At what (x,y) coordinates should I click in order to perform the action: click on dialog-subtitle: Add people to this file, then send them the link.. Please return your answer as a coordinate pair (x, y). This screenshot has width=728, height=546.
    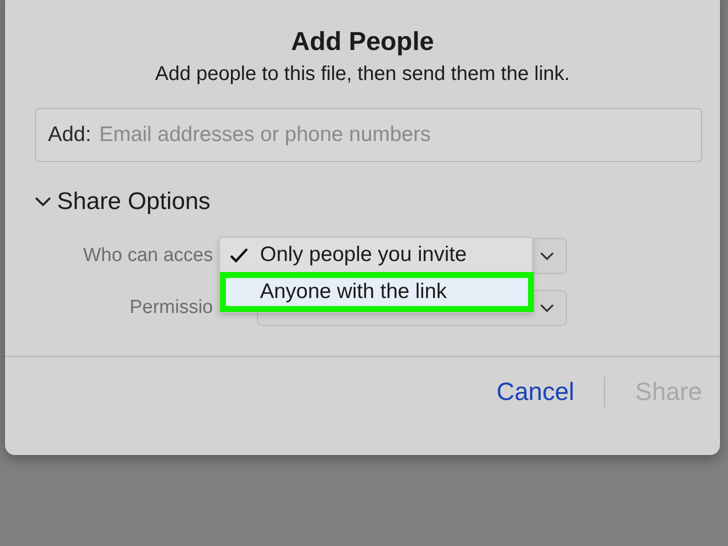
    Looking at the image, I should click on (362, 74).